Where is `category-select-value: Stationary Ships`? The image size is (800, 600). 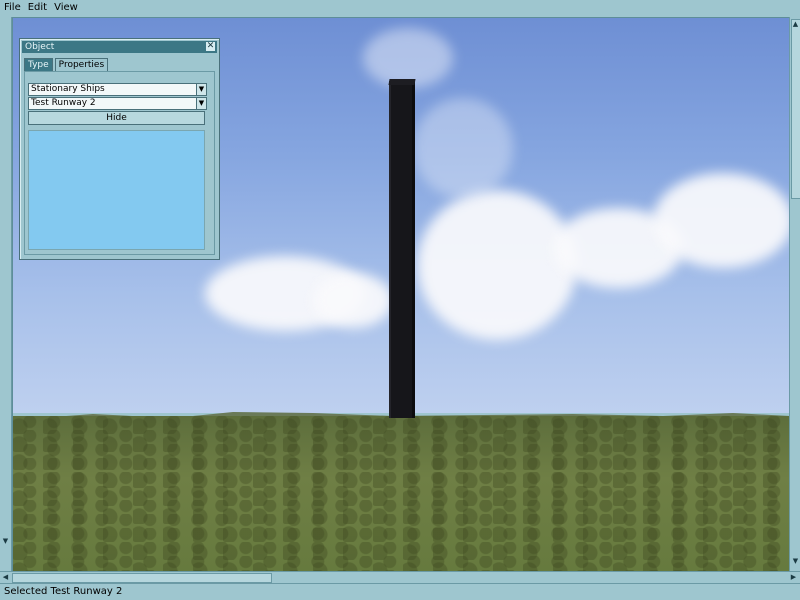
category-select-value: Stationary Ships is located at coordinates (68, 89).